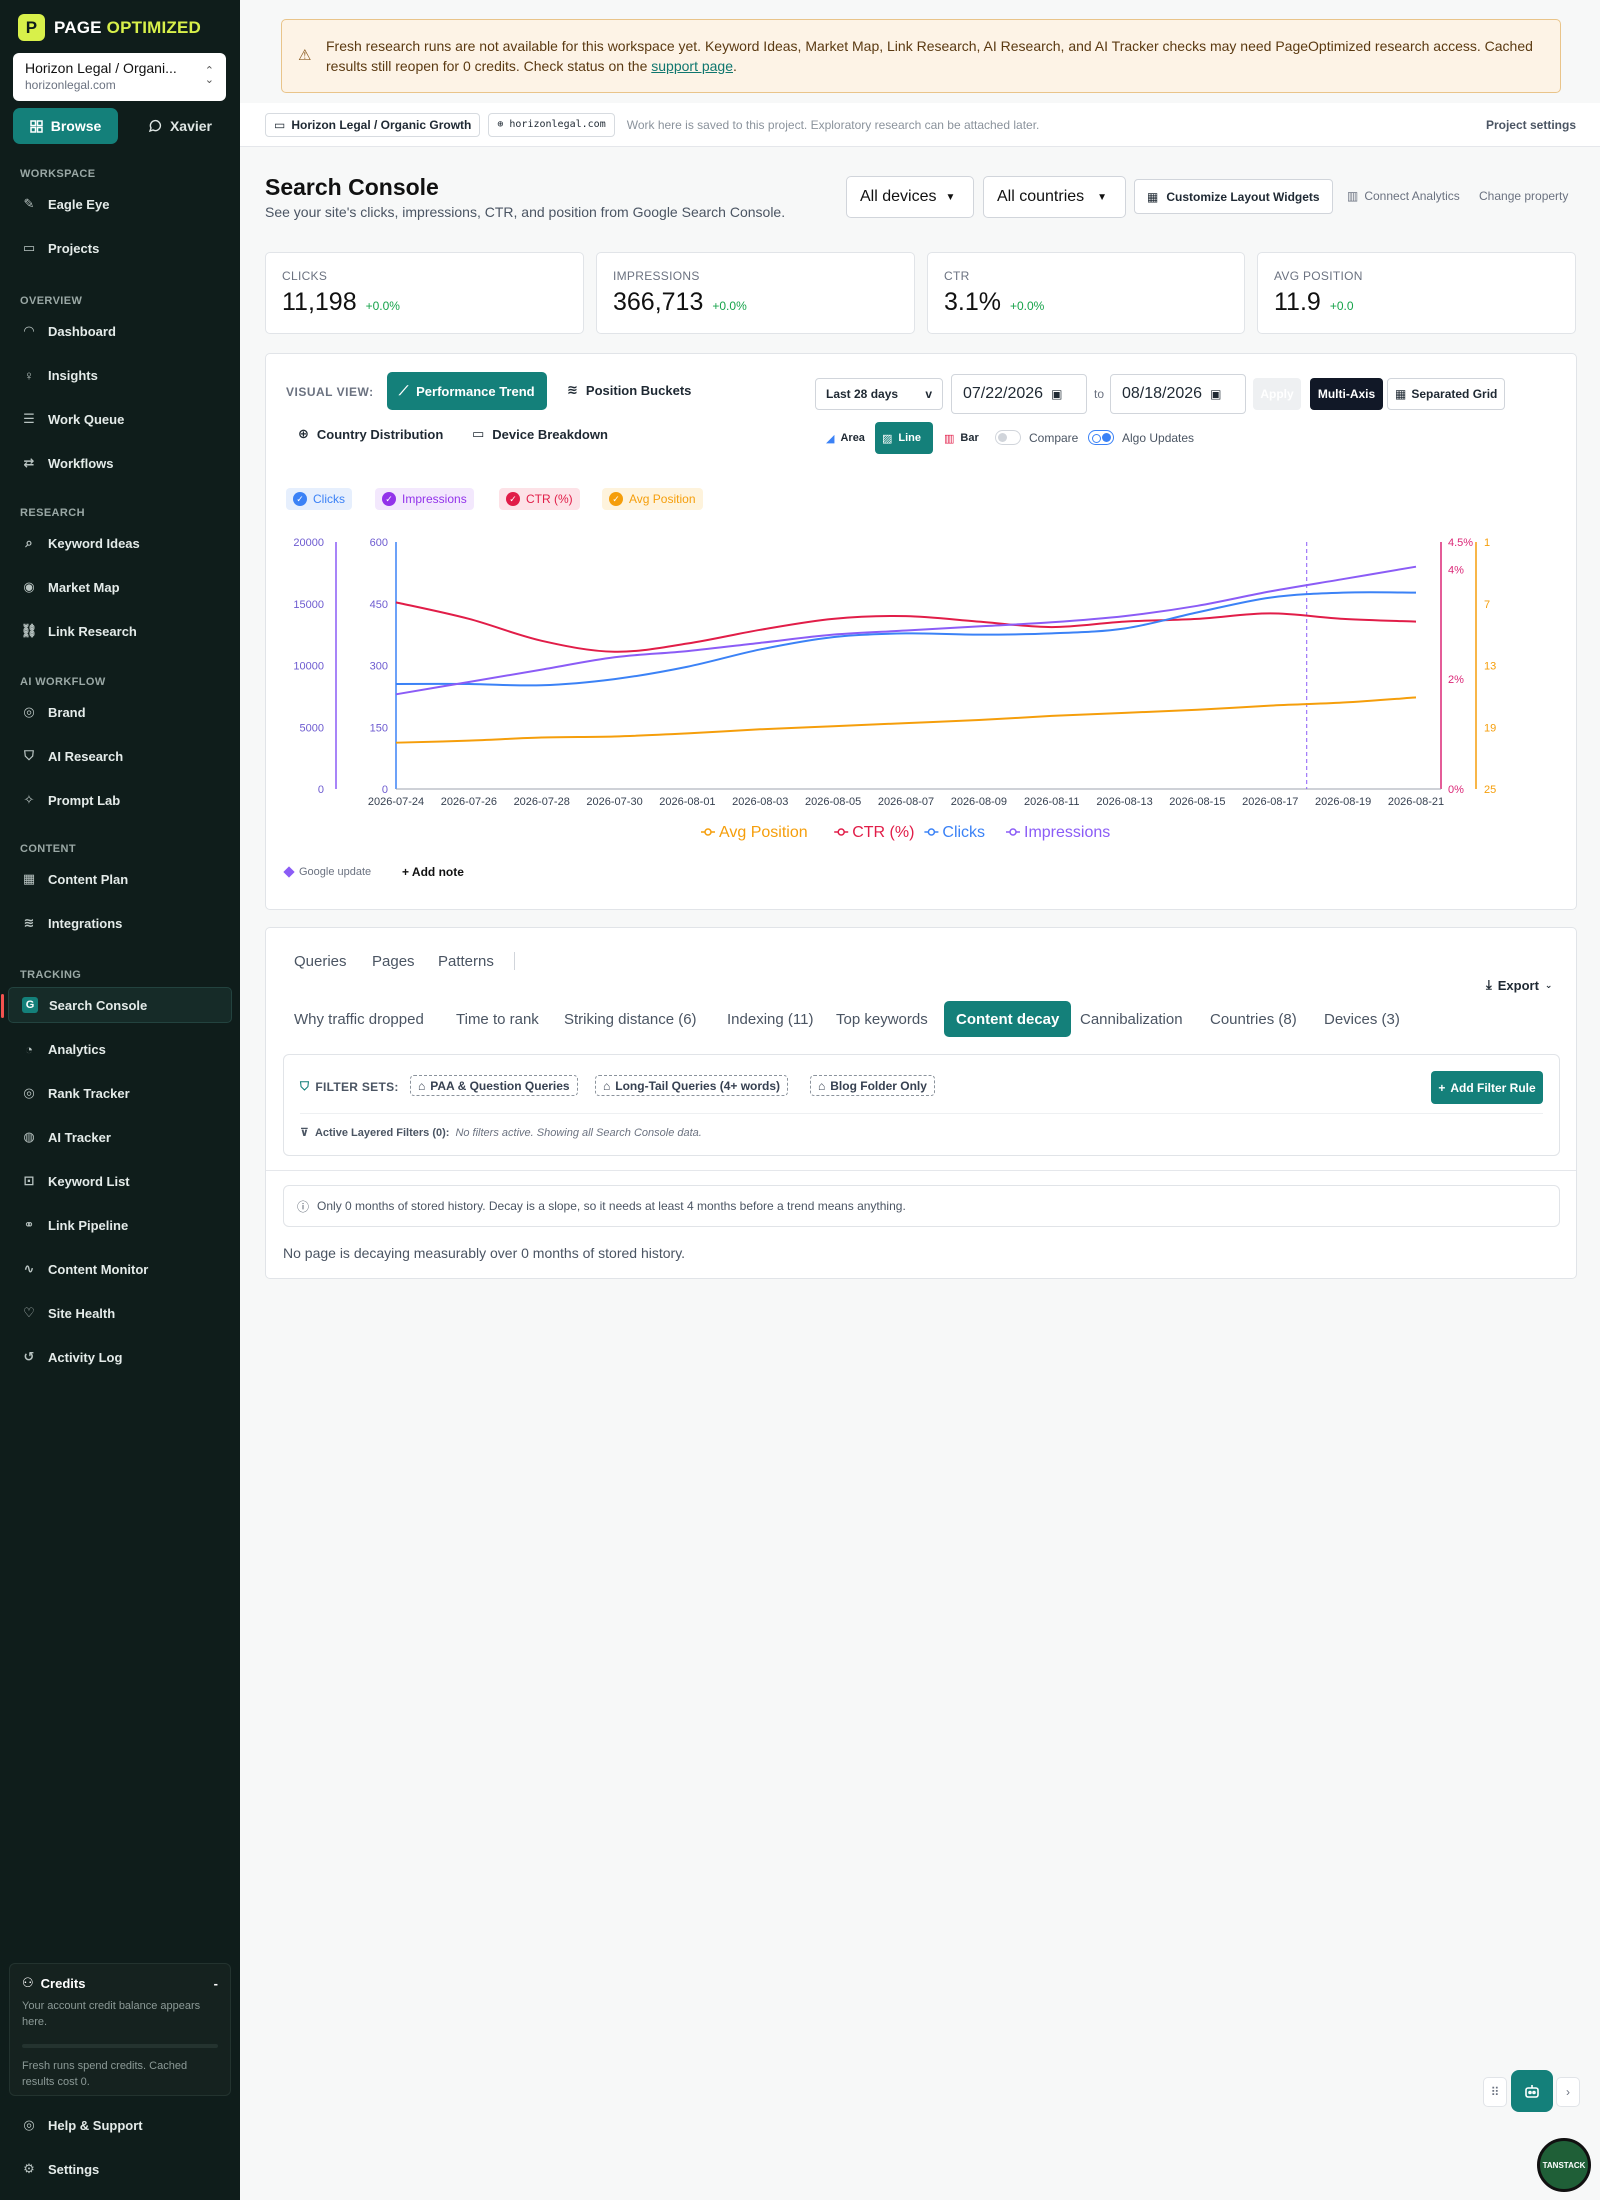 The width and height of the screenshot is (1600, 2200). I want to click on sidebar-item-keyword-list: ⊡ Keyword List, so click(120, 1181).